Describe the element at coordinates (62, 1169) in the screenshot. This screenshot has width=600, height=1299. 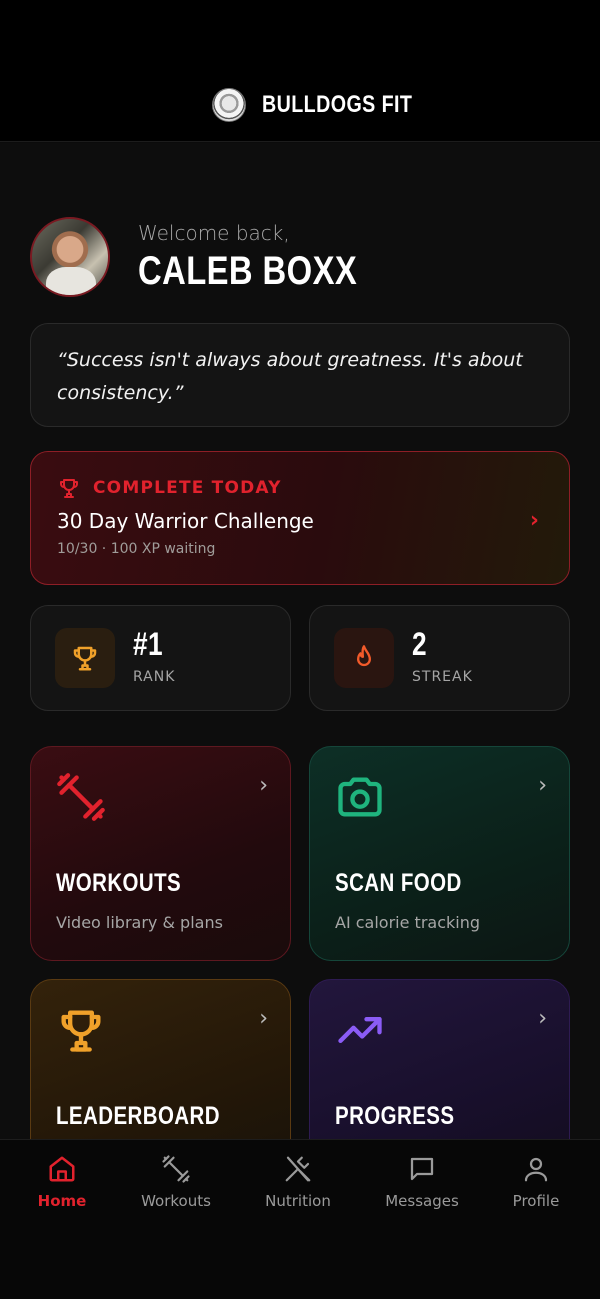
I see `home-icon` at that location.